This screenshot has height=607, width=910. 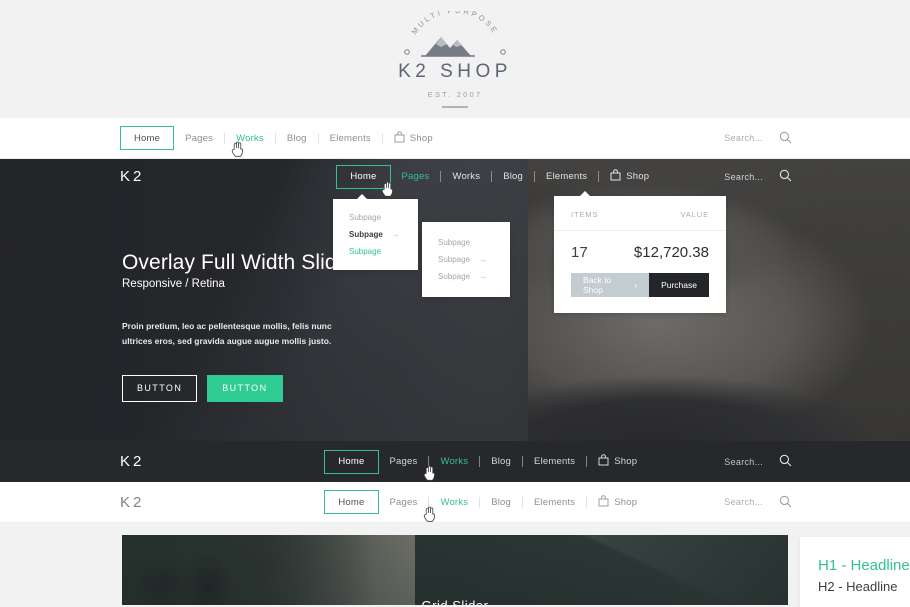 I want to click on svg-text: MULTI PURPOSE, so click(x=455, y=23).